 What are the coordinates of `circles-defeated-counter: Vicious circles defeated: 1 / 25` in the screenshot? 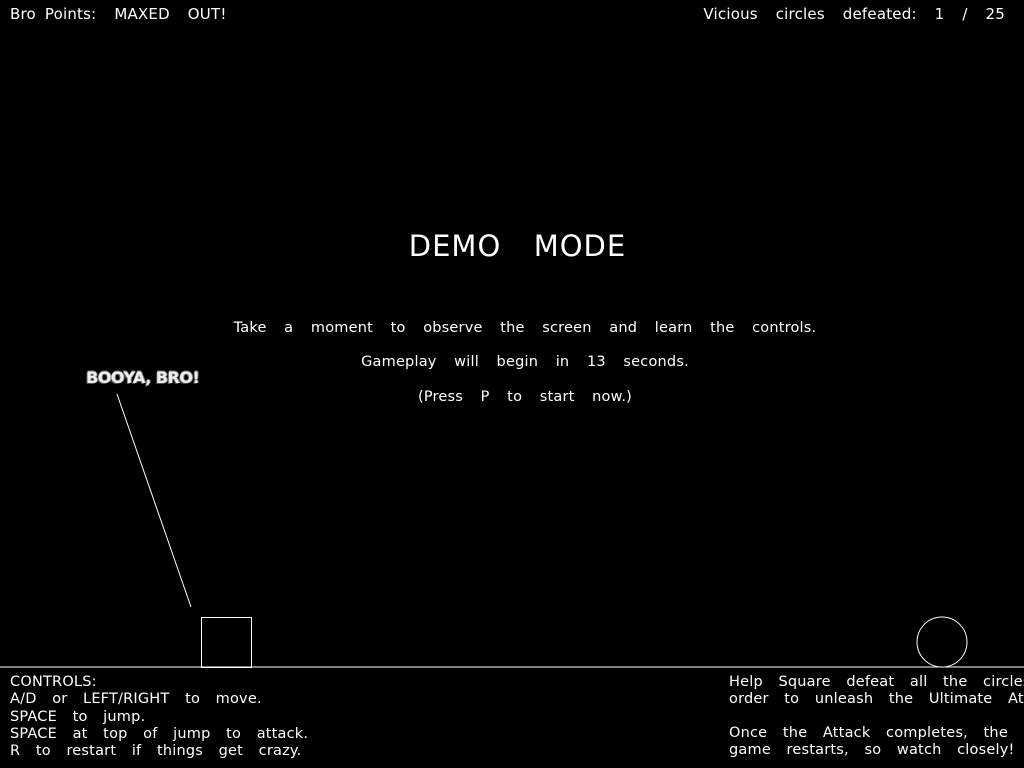 It's located at (854, 14).